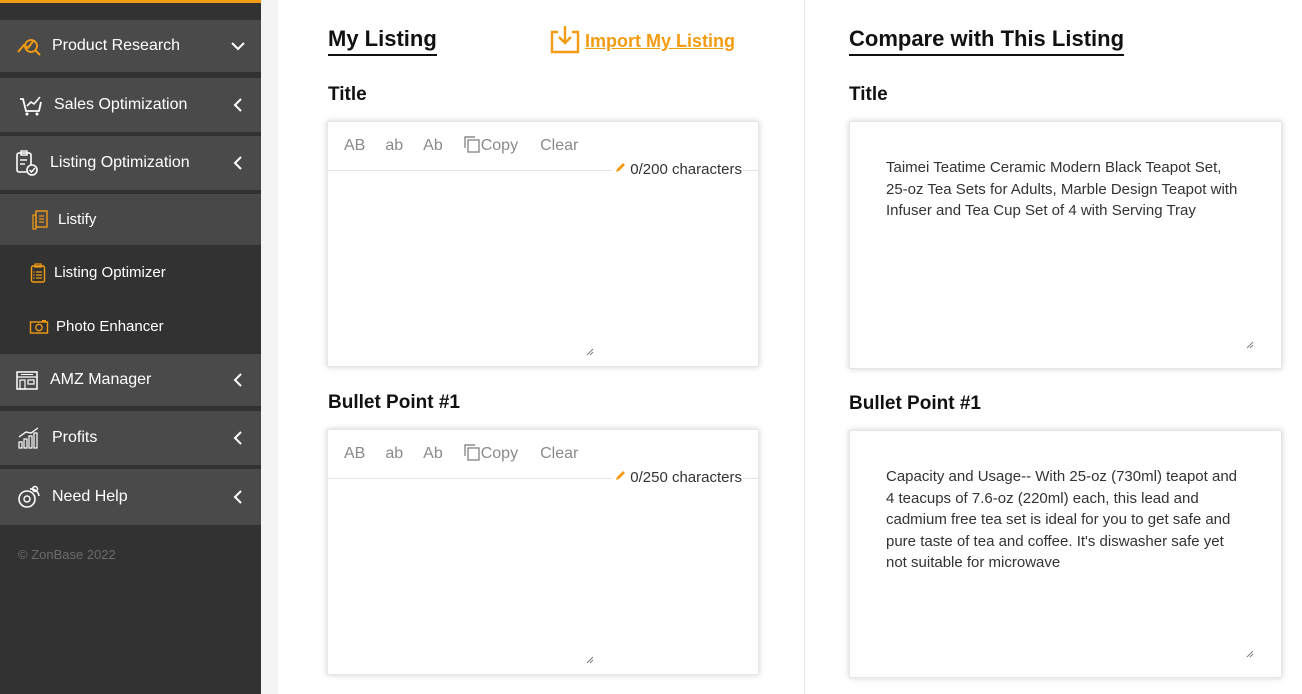  I want to click on list-doc-icon, so click(40, 220).